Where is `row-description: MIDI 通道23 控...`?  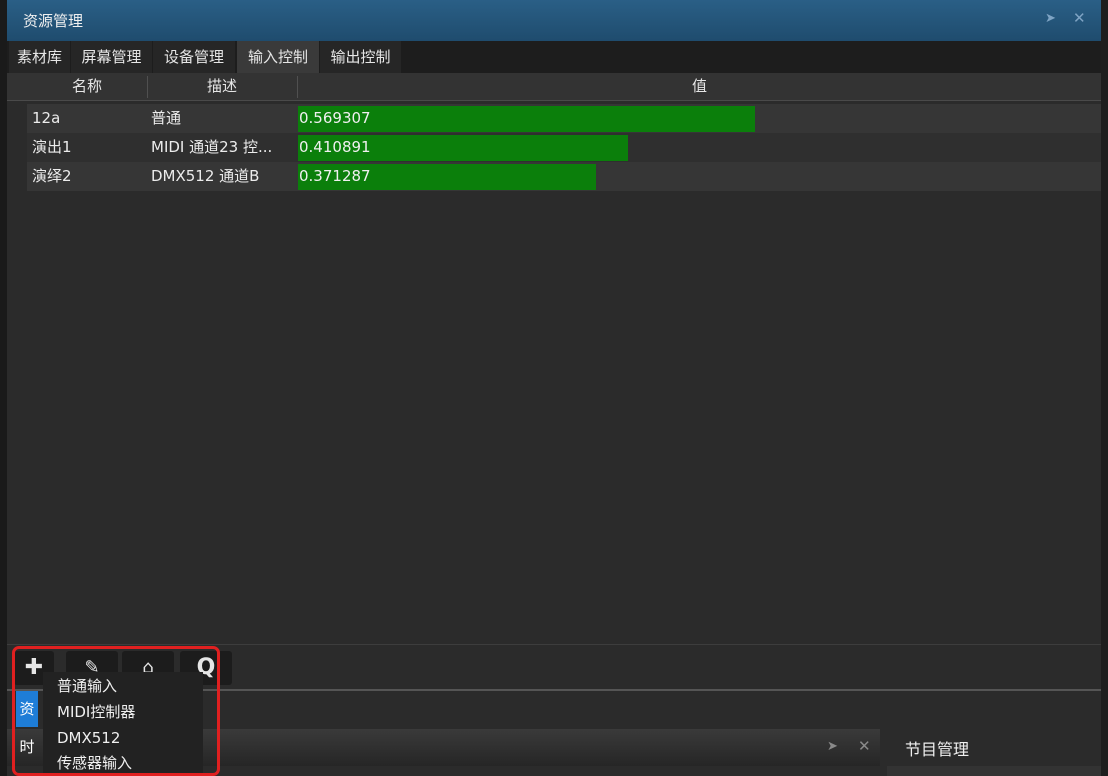 row-description: MIDI 通道23 控... is located at coordinates (212, 147).